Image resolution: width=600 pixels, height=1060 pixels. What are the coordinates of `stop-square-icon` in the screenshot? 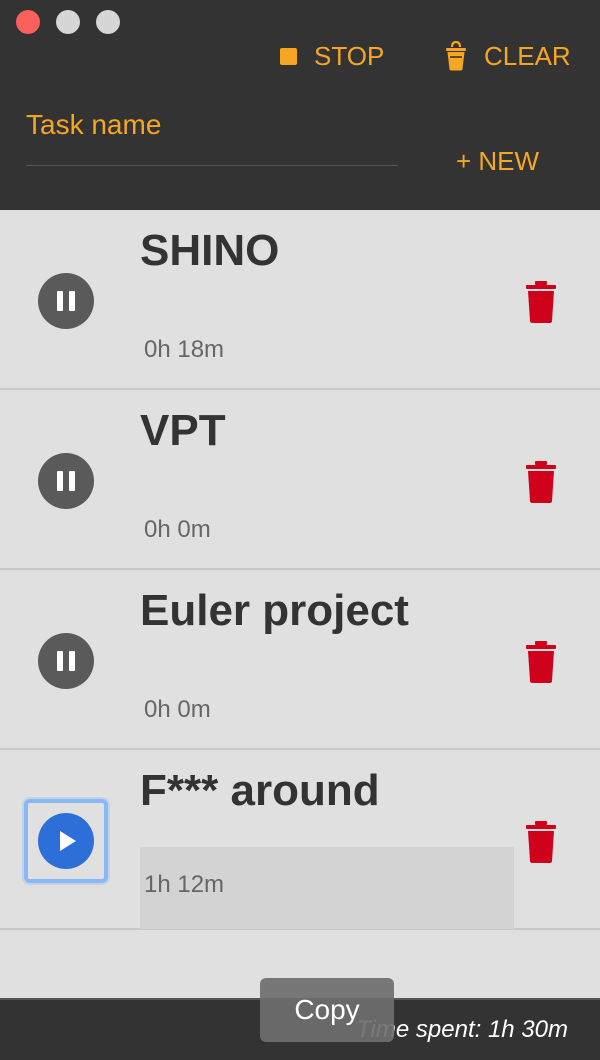 It's located at (288, 56).